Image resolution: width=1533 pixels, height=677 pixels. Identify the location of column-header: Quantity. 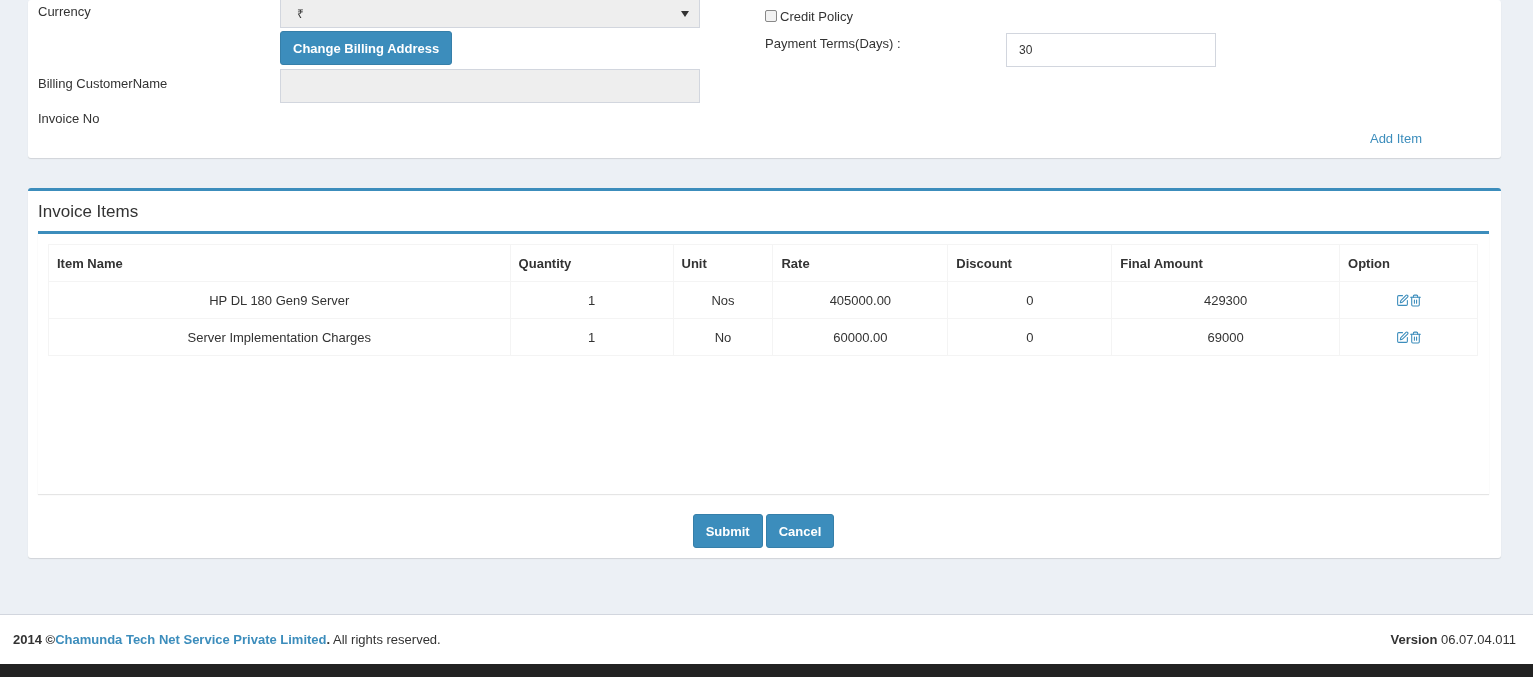
(591, 263).